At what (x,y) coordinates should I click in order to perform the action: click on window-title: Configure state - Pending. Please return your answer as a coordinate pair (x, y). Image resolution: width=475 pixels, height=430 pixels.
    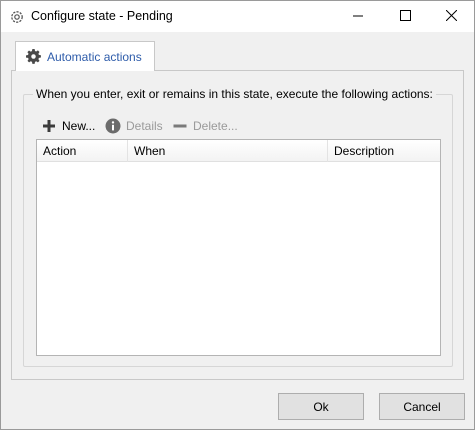
    Looking at the image, I should click on (102, 16).